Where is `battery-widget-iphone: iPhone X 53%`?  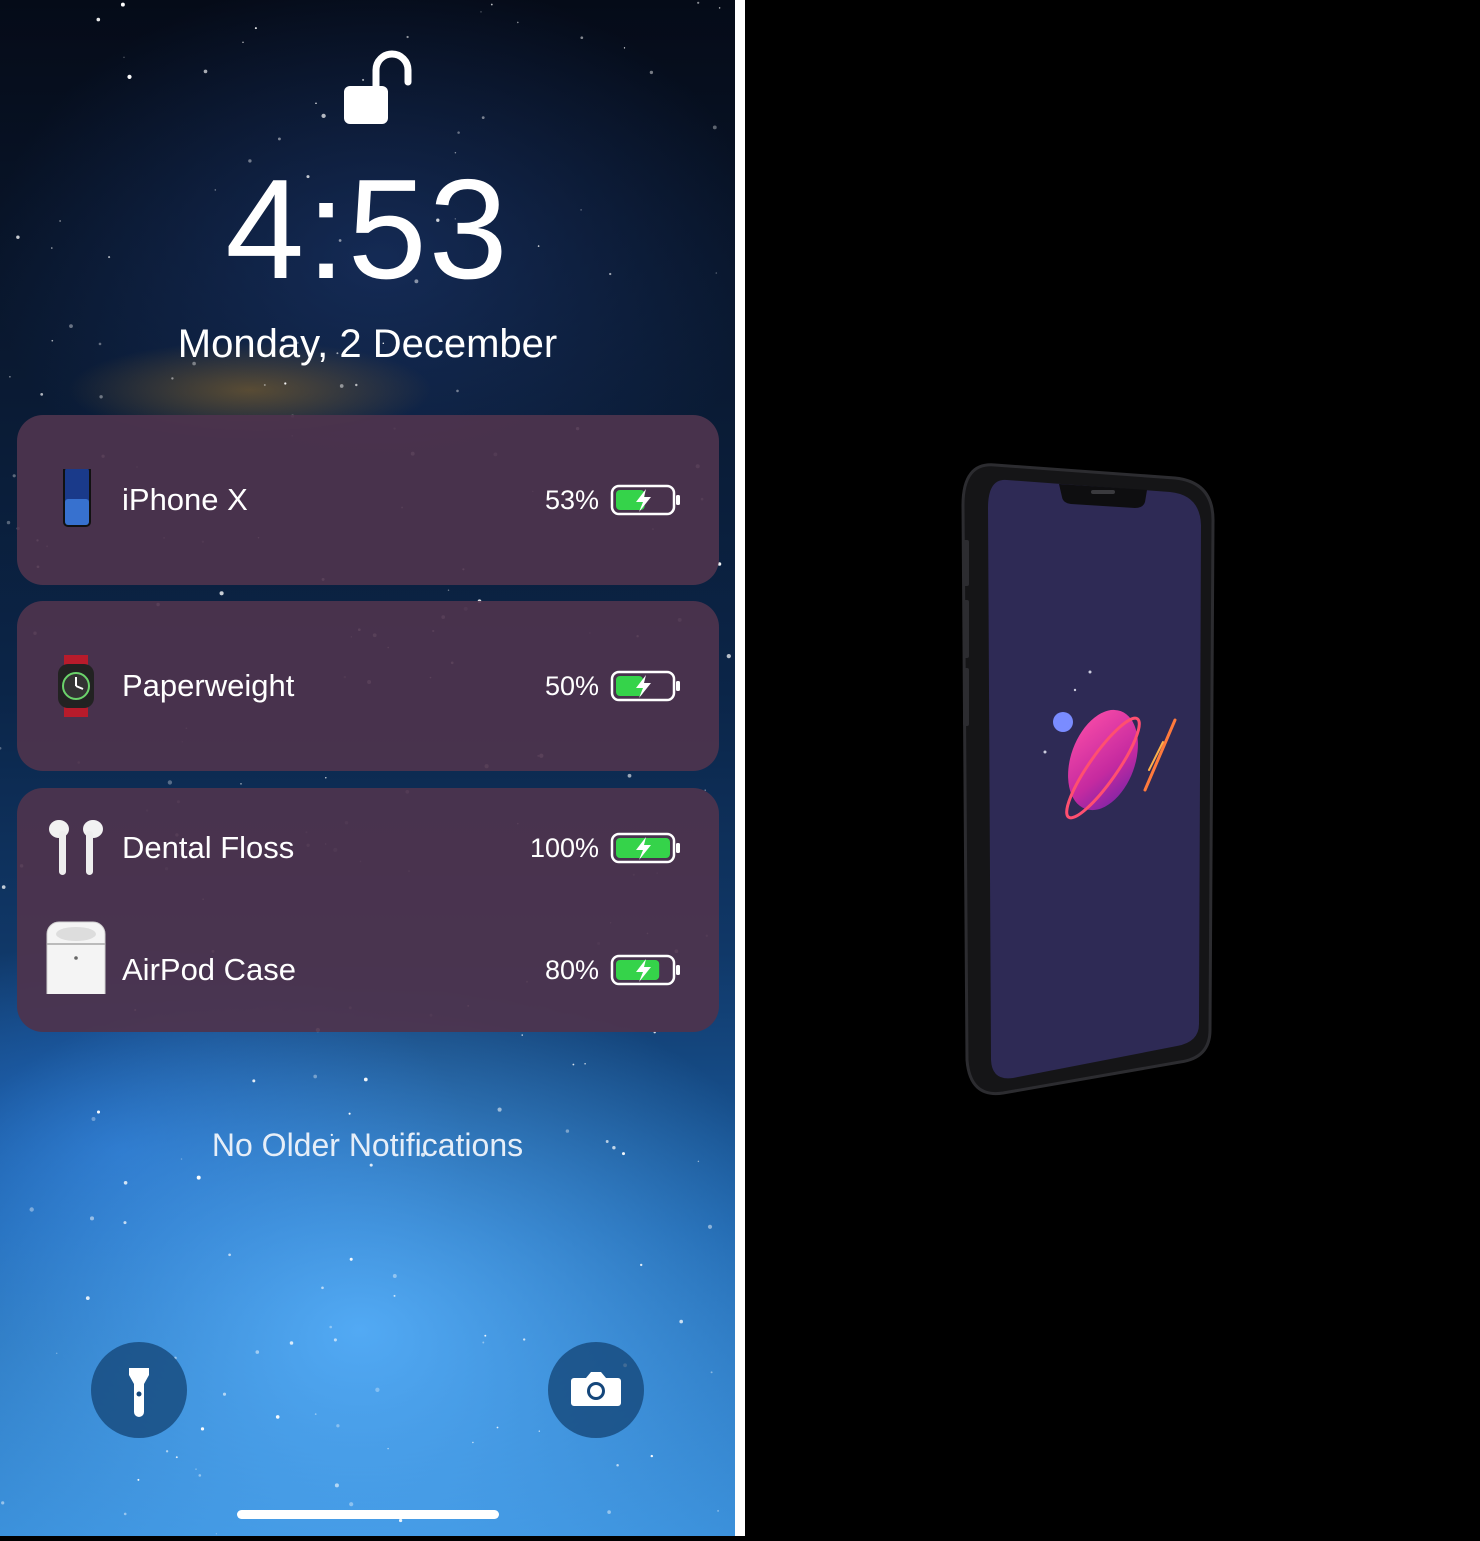
battery-widget-iphone: iPhone X 53% is located at coordinates (368, 500).